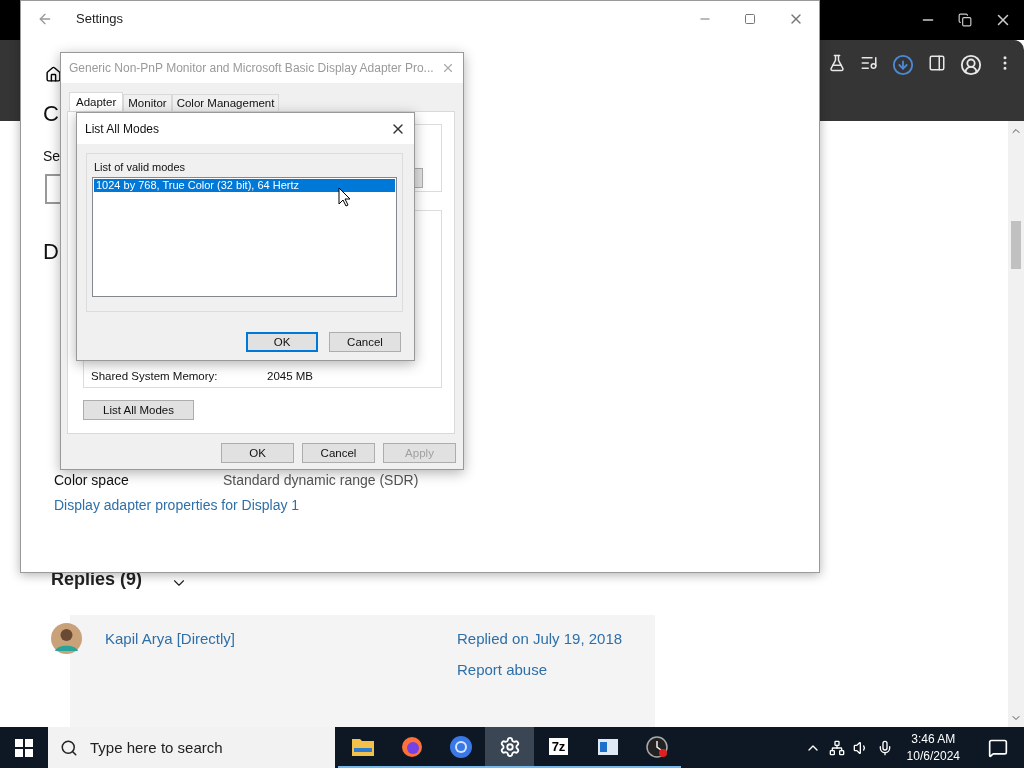 The height and width of the screenshot is (768, 1024). Describe the element at coordinates (1016, 245) in the screenshot. I see `scrollbar-thumb` at that location.